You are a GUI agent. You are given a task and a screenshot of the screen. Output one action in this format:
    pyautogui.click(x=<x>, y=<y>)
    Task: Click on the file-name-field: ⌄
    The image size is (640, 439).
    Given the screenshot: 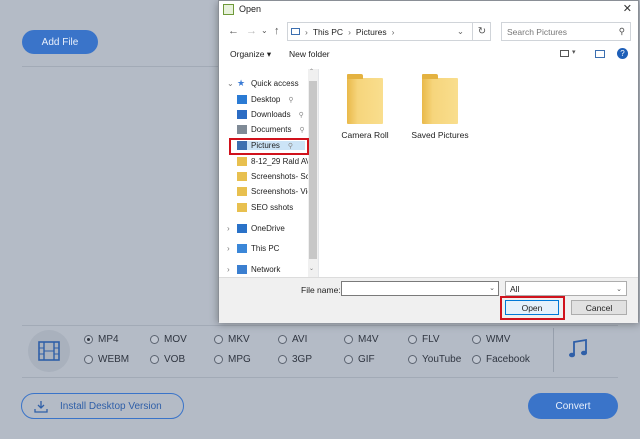 What is the action you would take?
    pyautogui.click(x=420, y=288)
    